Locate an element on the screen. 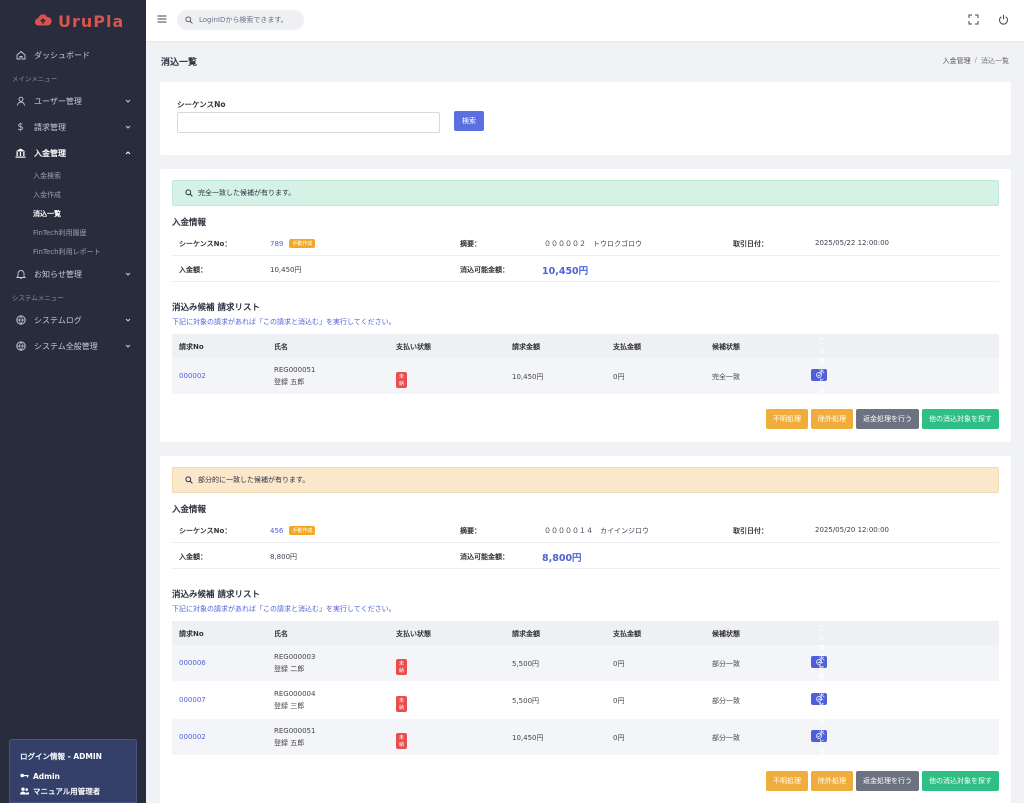  sequence-value: 789 手動作成 is located at coordinates (293, 243).